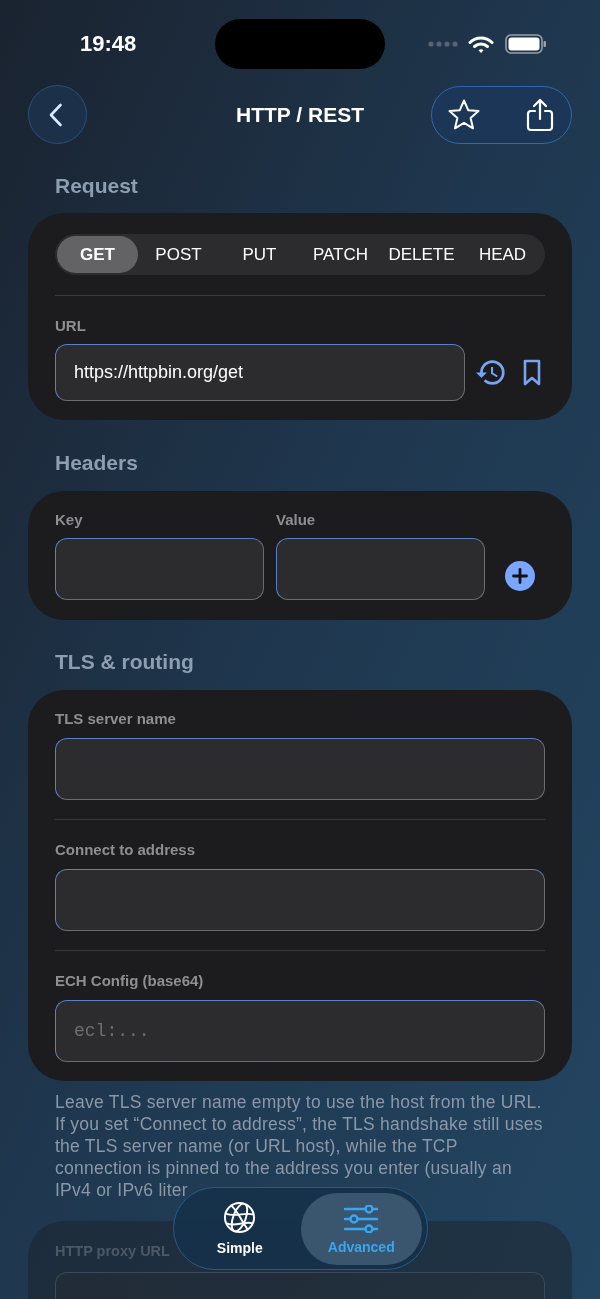 This screenshot has width=600, height=1299. Describe the element at coordinates (259, 254) in the screenshot. I see `method-tab: PUT` at that location.